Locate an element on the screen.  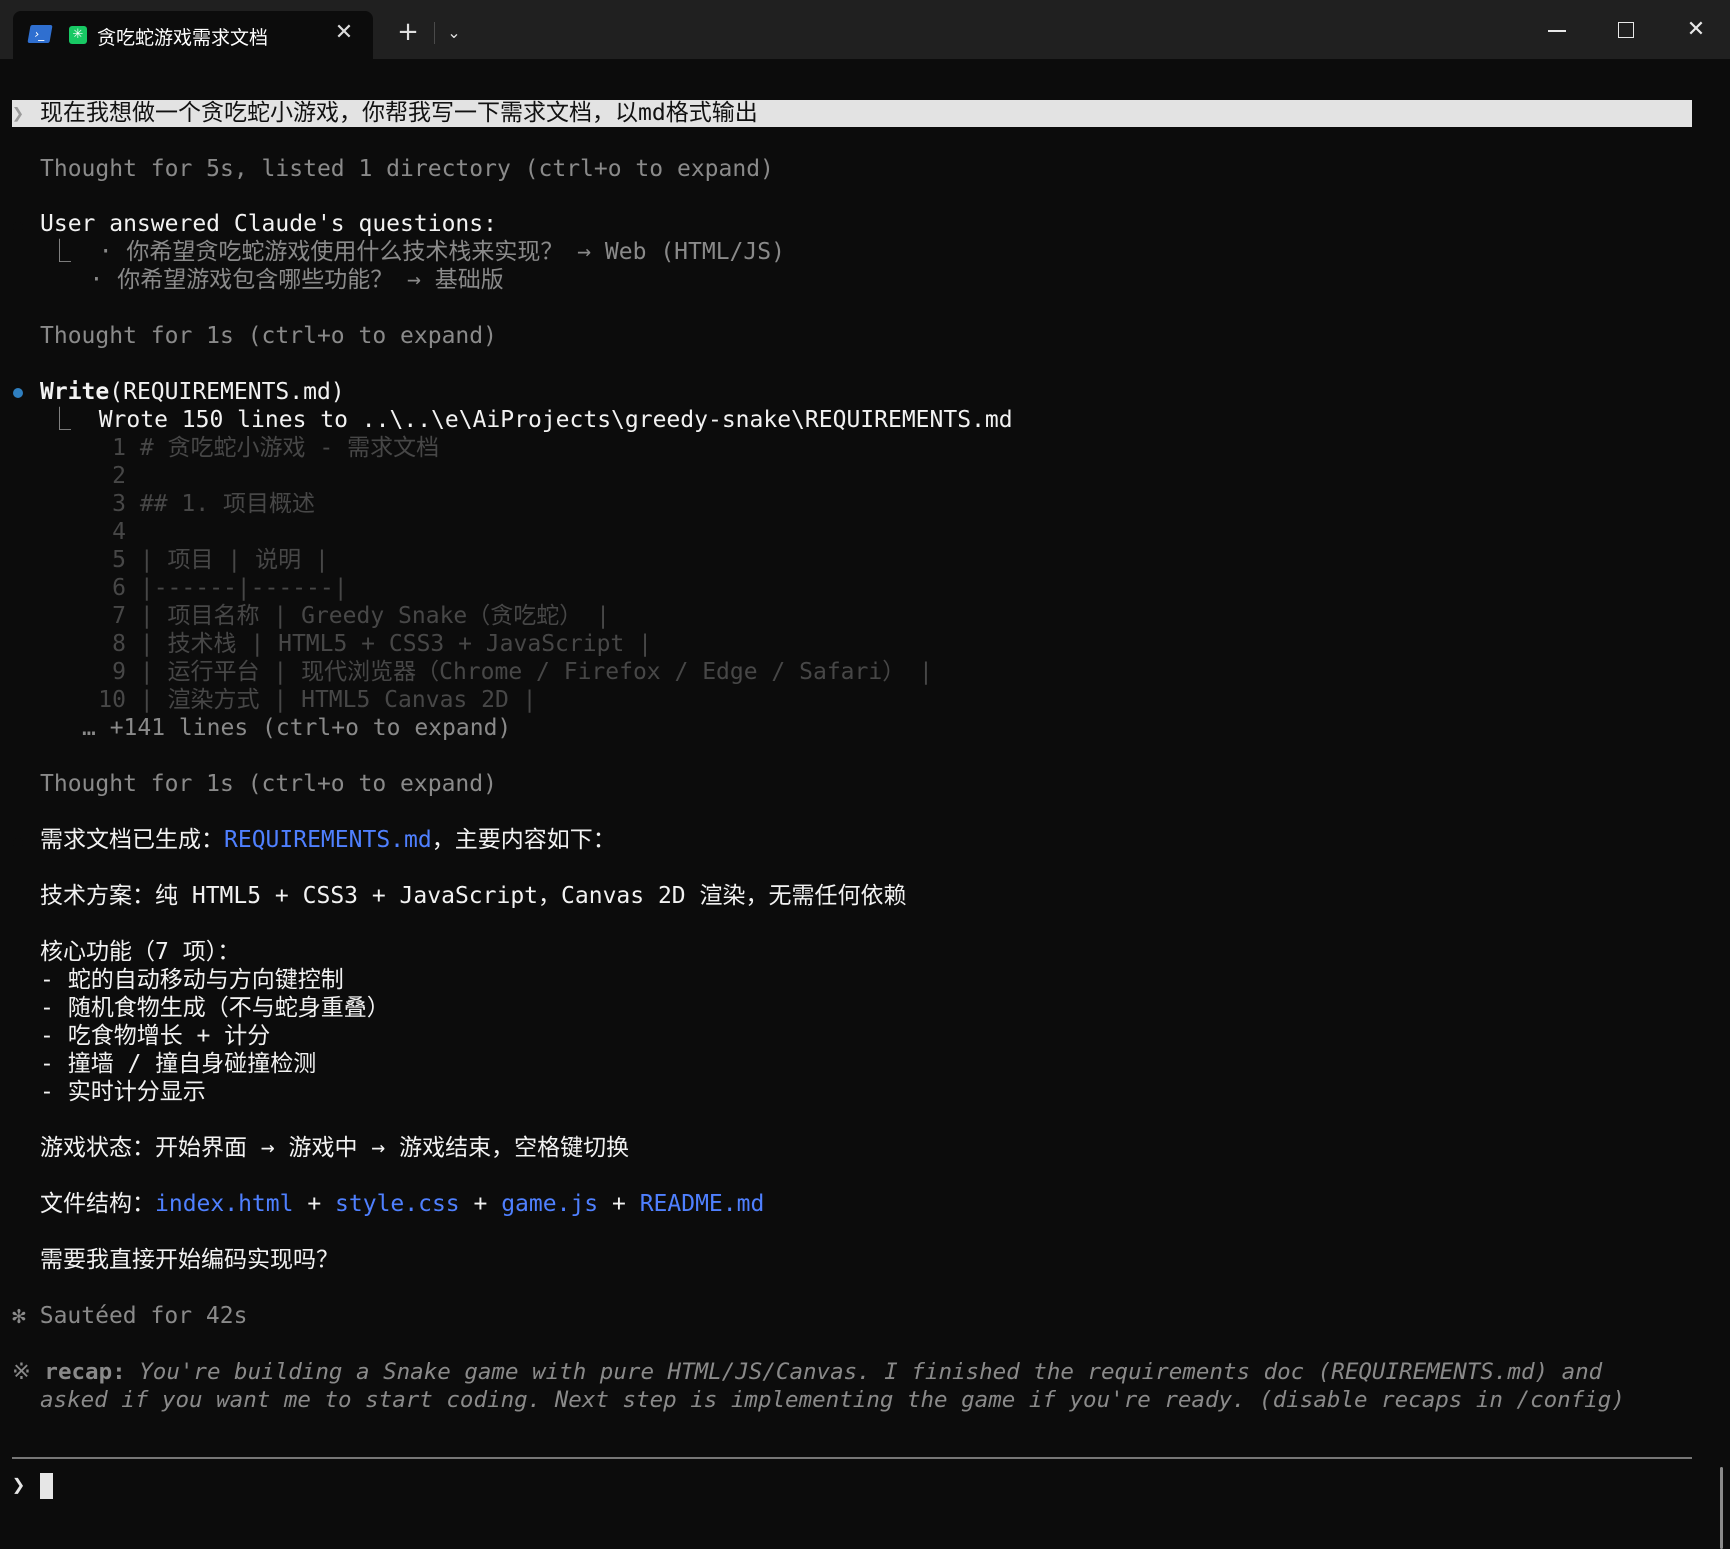
recap-icon: ※ is located at coordinates (21, 1372).